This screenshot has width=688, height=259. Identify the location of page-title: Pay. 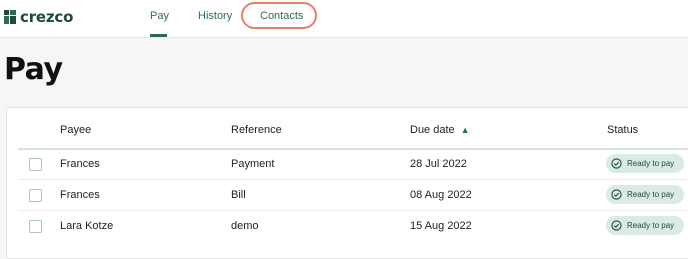
(33, 69).